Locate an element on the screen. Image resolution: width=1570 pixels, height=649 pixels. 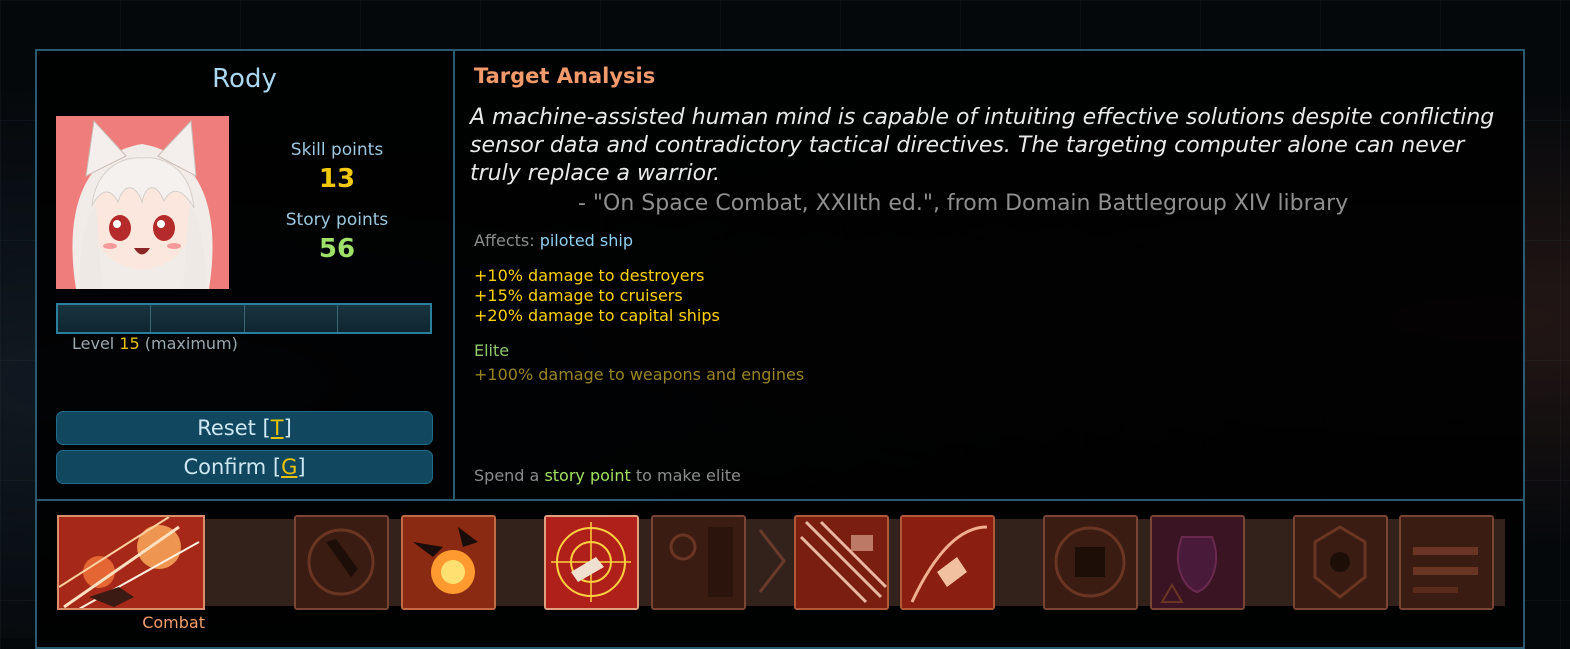
confirm-hotkey: G is located at coordinates (289, 467).